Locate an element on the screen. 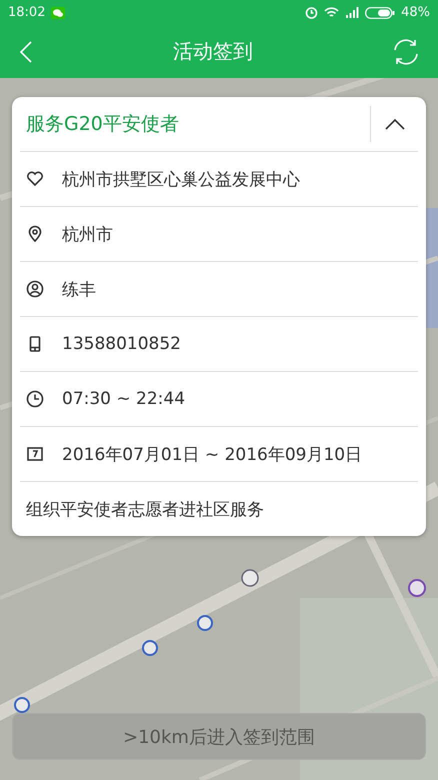 The width and height of the screenshot is (438, 780). detail-text: 13588010852 is located at coordinates (121, 344).